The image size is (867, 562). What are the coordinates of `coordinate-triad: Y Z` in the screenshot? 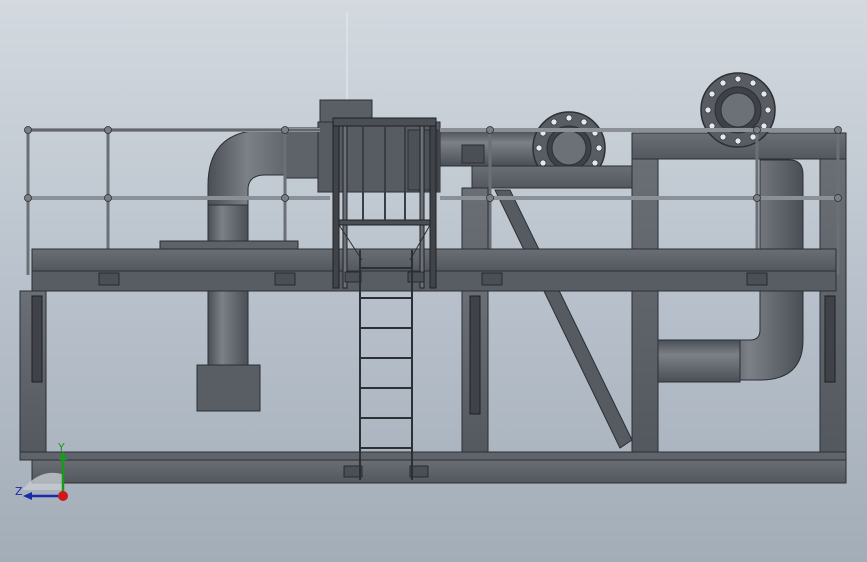 It's located at (41, 471).